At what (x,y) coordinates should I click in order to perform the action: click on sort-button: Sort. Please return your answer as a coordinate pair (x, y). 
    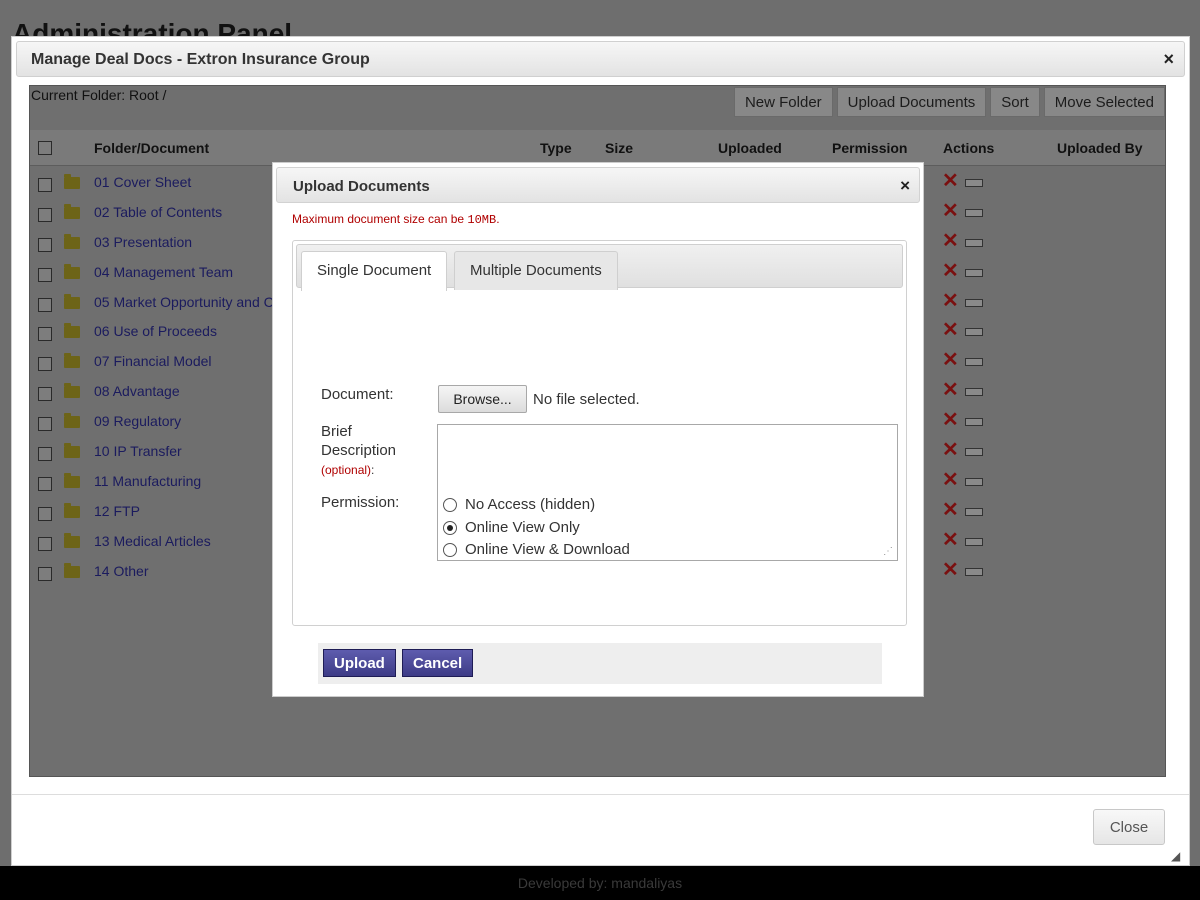
    Looking at the image, I should click on (1015, 102).